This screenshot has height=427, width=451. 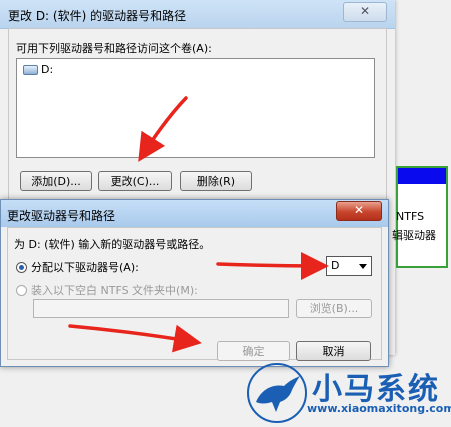 I want to click on arrow-to-change-button, so click(x=163, y=129).